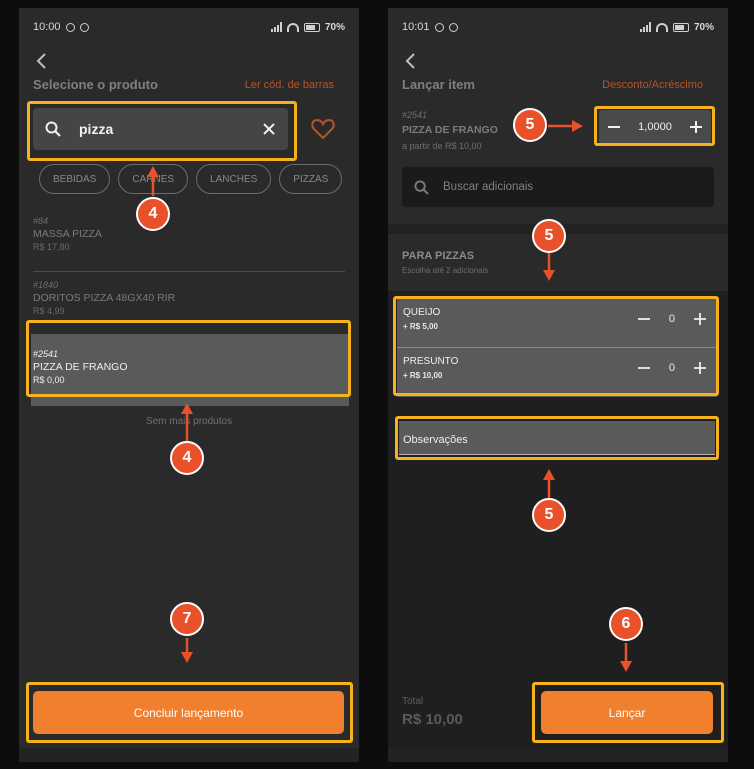  Describe the element at coordinates (549, 236) in the screenshot. I see `step-badge-addons: 5` at that location.